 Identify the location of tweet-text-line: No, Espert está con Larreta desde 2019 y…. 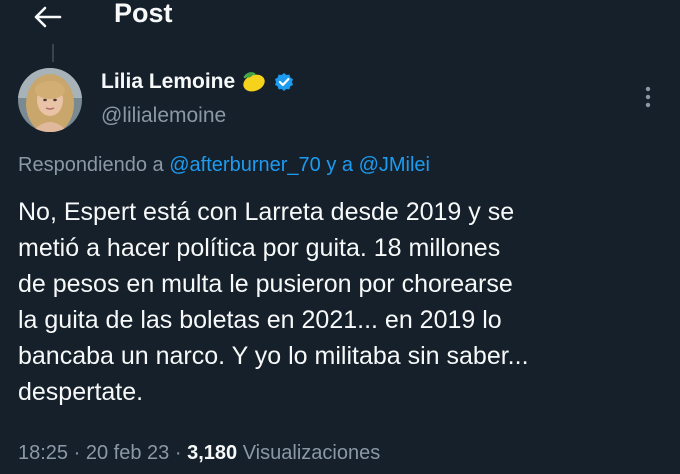
(266, 212).